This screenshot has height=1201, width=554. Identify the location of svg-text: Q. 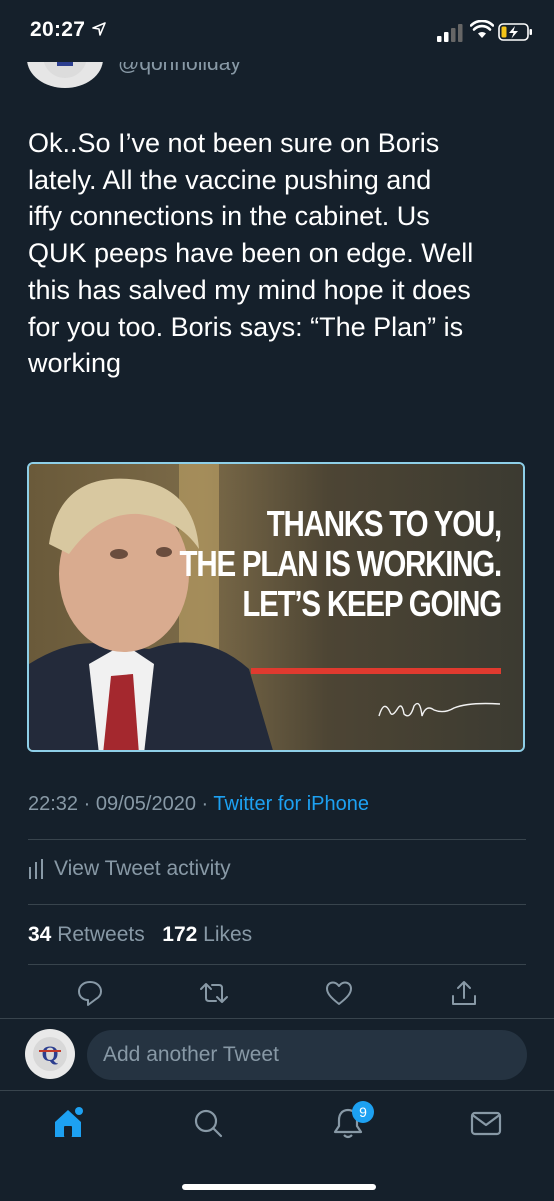
(49, 1053).